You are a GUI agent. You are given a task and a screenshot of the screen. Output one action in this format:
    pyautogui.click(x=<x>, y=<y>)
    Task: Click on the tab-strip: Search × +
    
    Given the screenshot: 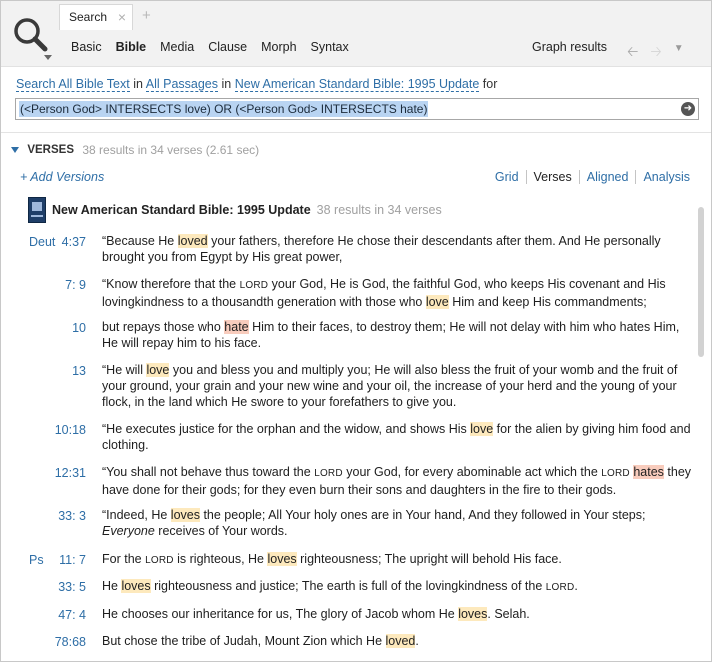 What is the action you would take?
    pyautogui.click(x=105, y=17)
    